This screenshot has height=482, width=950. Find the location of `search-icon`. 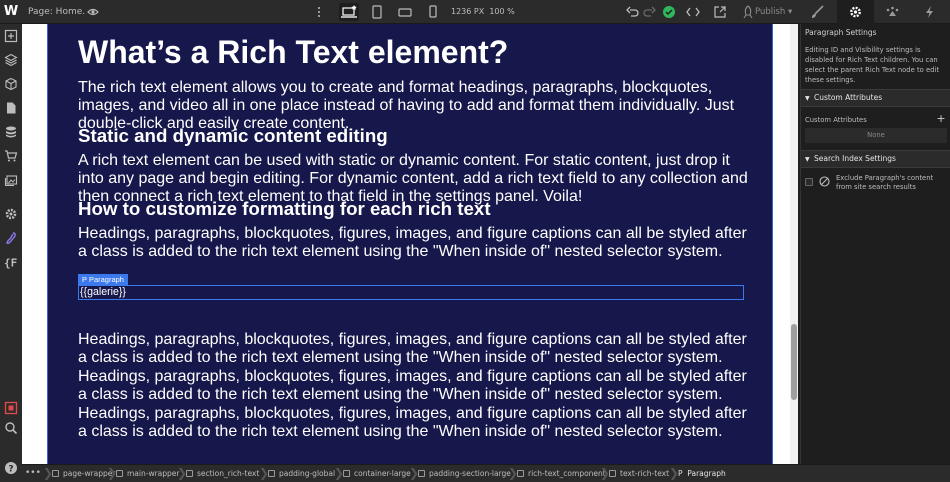

search-icon is located at coordinates (11, 428).